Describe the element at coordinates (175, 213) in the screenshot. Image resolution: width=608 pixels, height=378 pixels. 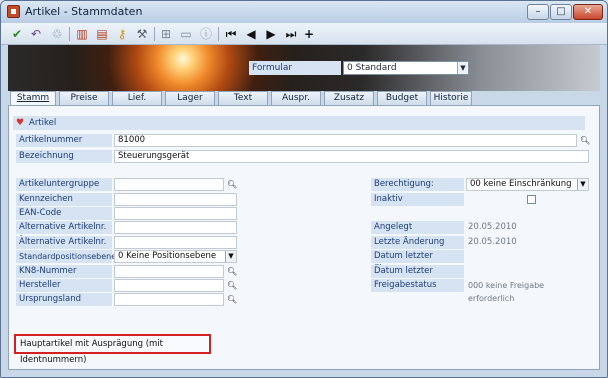
I see `ean-code-field` at that location.